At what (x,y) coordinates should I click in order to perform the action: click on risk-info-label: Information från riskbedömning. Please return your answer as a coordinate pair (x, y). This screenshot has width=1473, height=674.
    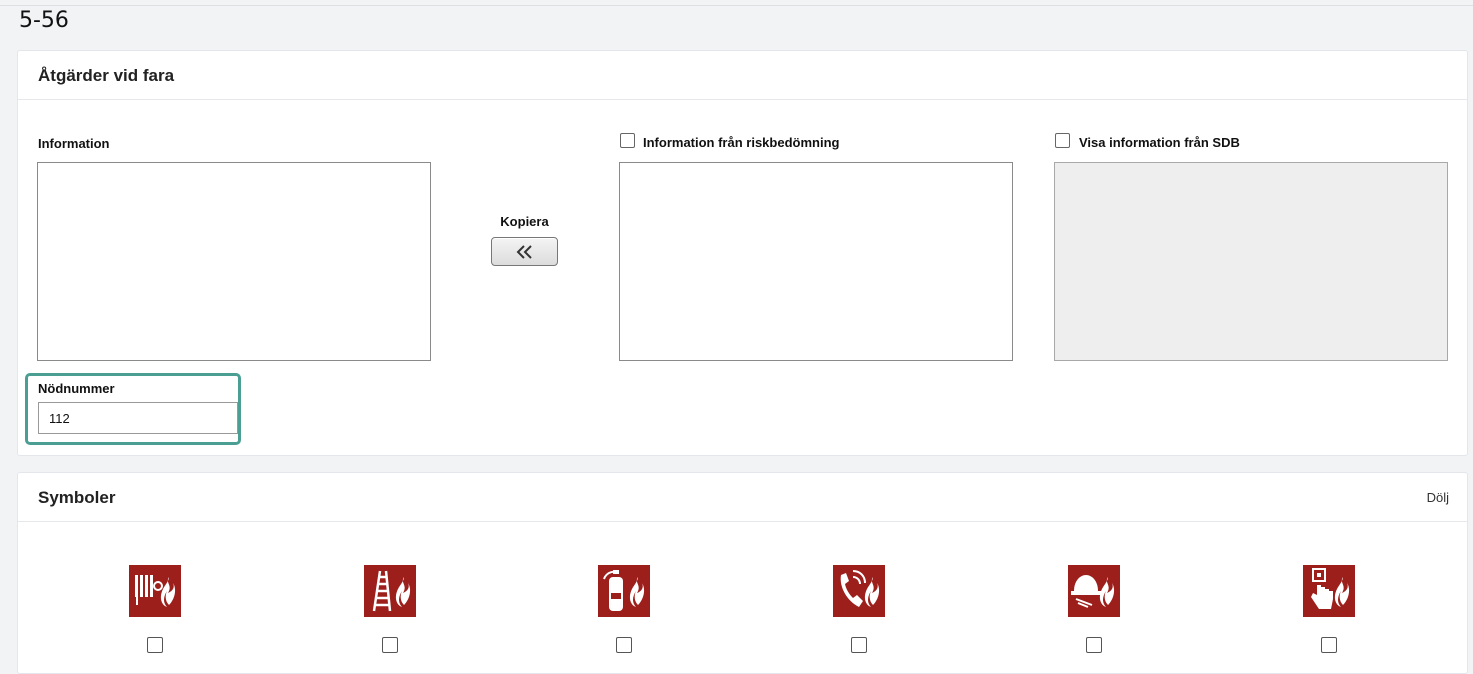
    Looking at the image, I should click on (741, 142).